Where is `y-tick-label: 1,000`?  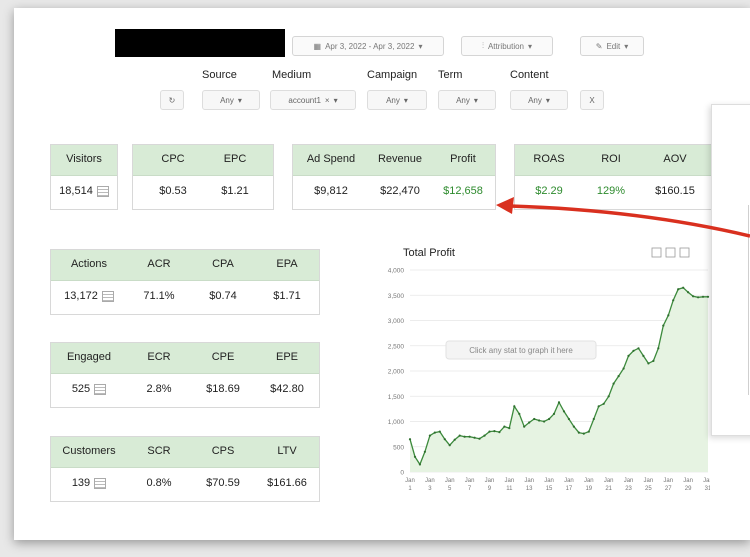
y-tick-label: 1,000 is located at coordinates (396, 422).